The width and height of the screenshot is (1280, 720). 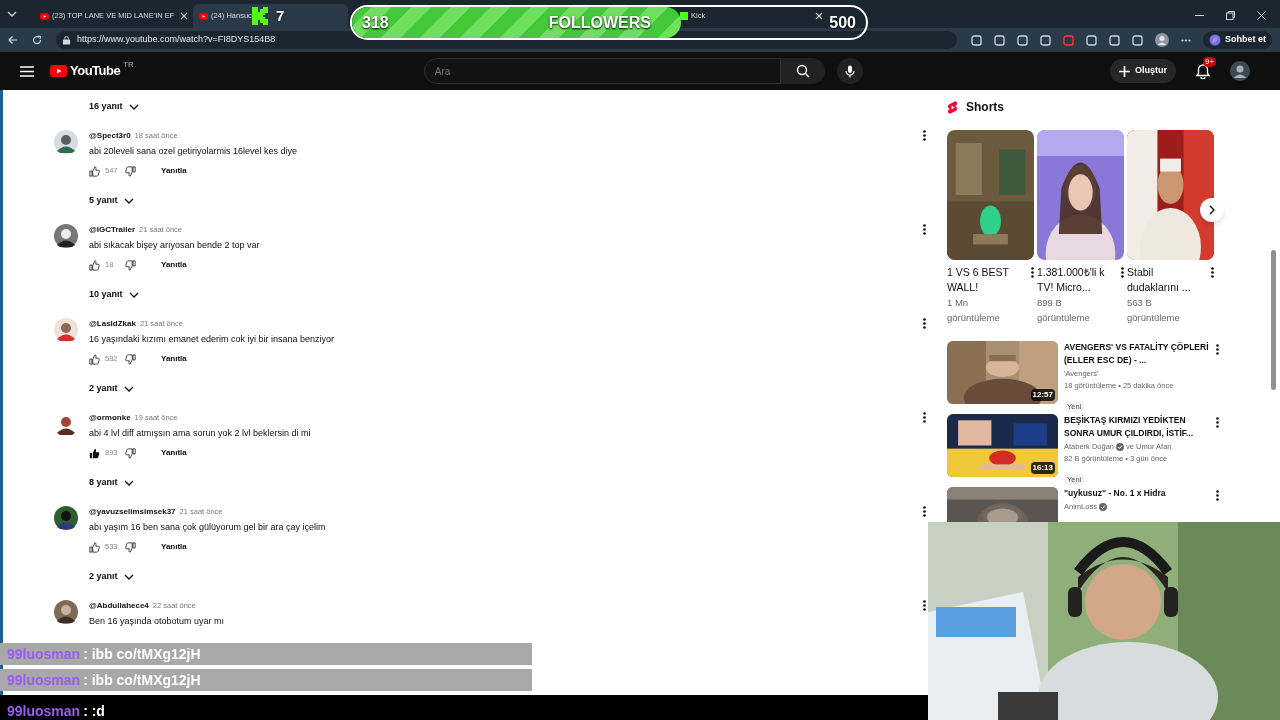 I want to click on goal-label: FOLLOWERS, so click(x=599, y=22).